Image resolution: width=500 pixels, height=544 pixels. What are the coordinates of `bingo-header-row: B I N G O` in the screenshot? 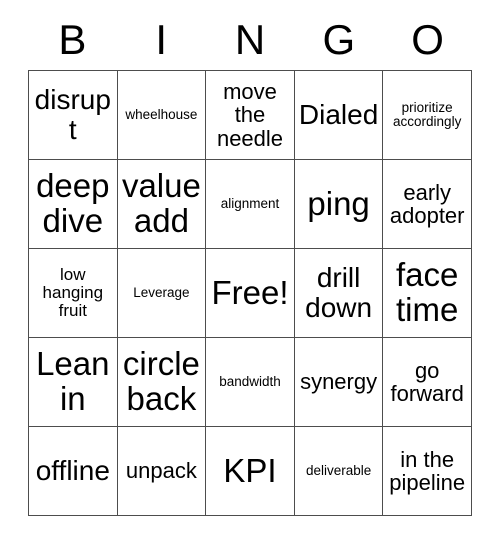 It's located at (250, 40).